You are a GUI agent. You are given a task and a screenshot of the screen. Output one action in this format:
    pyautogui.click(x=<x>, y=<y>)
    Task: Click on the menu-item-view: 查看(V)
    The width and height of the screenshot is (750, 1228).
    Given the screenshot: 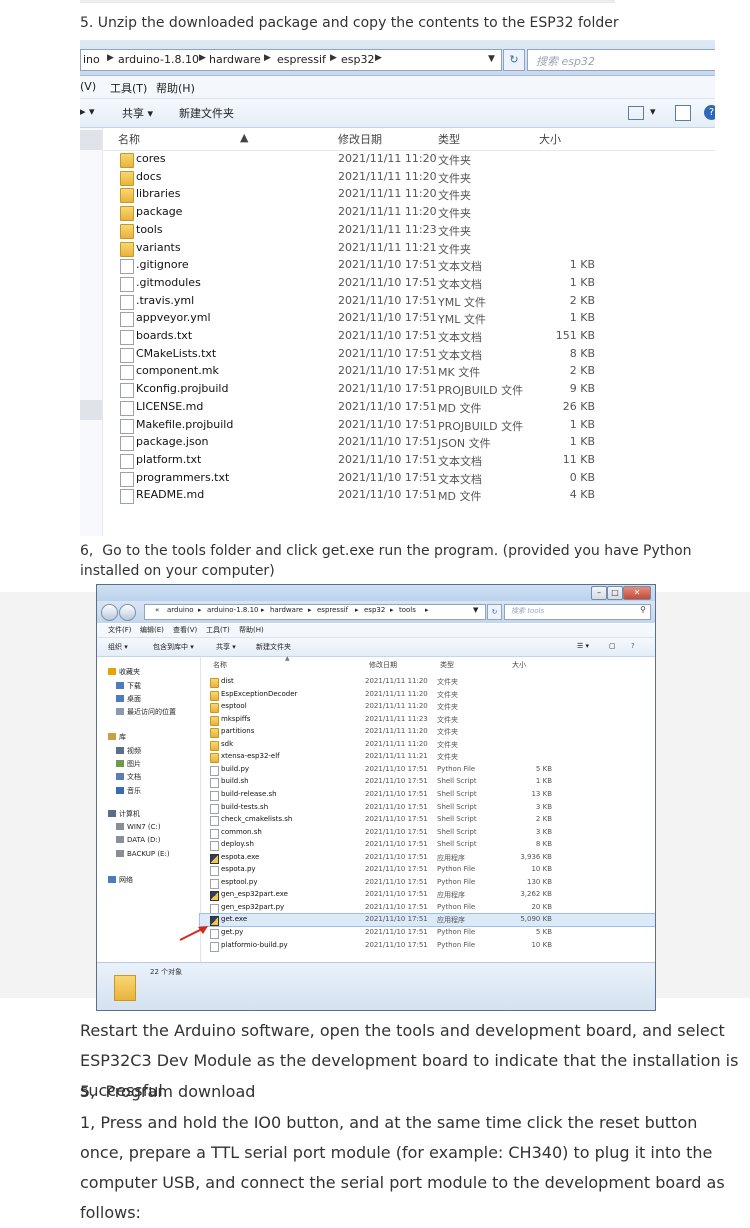 What is the action you would take?
    pyautogui.click(x=185, y=630)
    